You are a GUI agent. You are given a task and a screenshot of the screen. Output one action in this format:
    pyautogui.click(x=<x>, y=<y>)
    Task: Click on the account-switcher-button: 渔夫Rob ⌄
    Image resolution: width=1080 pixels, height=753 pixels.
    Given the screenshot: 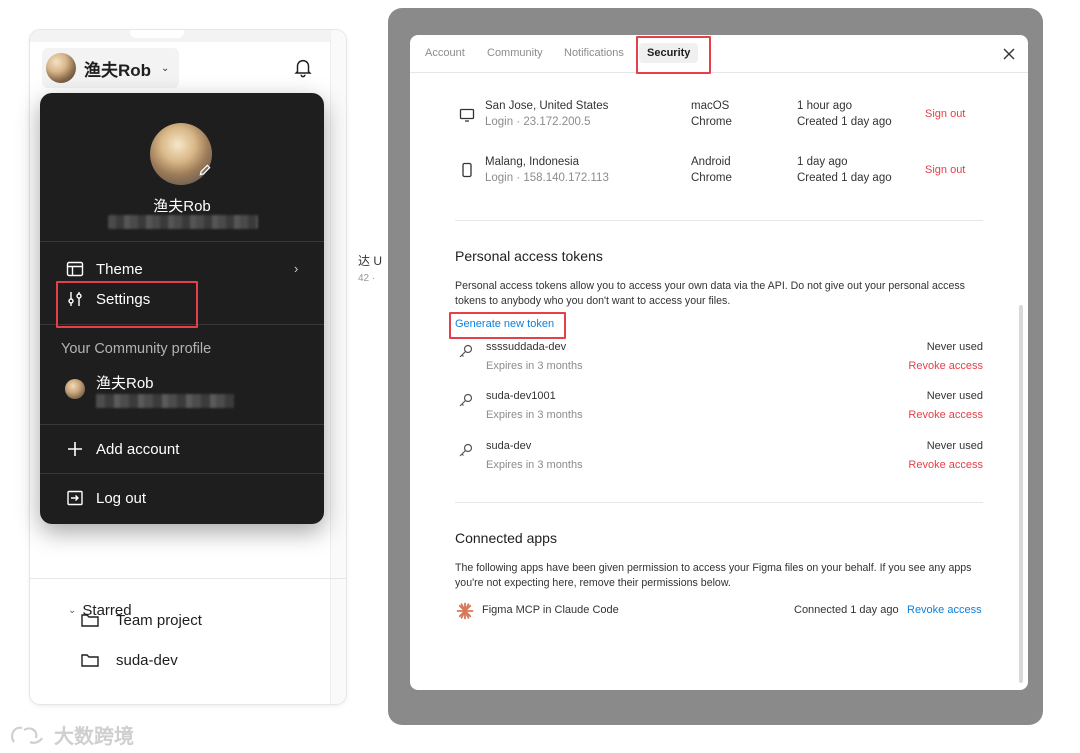 What is the action you would take?
    pyautogui.click(x=111, y=68)
    